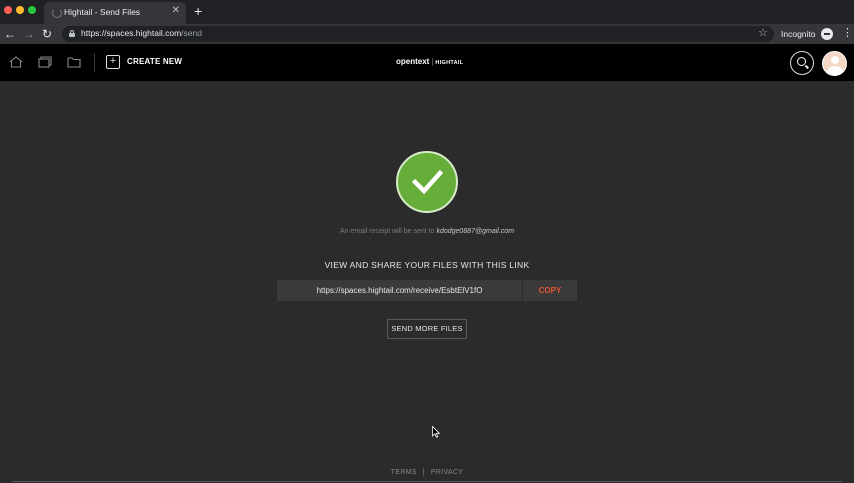 The width and height of the screenshot is (854, 483). What do you see at coordinates (449, 63) in the screenshot?
I see `logo-product: HIGHTAIL` at bounding box center [449, 63].